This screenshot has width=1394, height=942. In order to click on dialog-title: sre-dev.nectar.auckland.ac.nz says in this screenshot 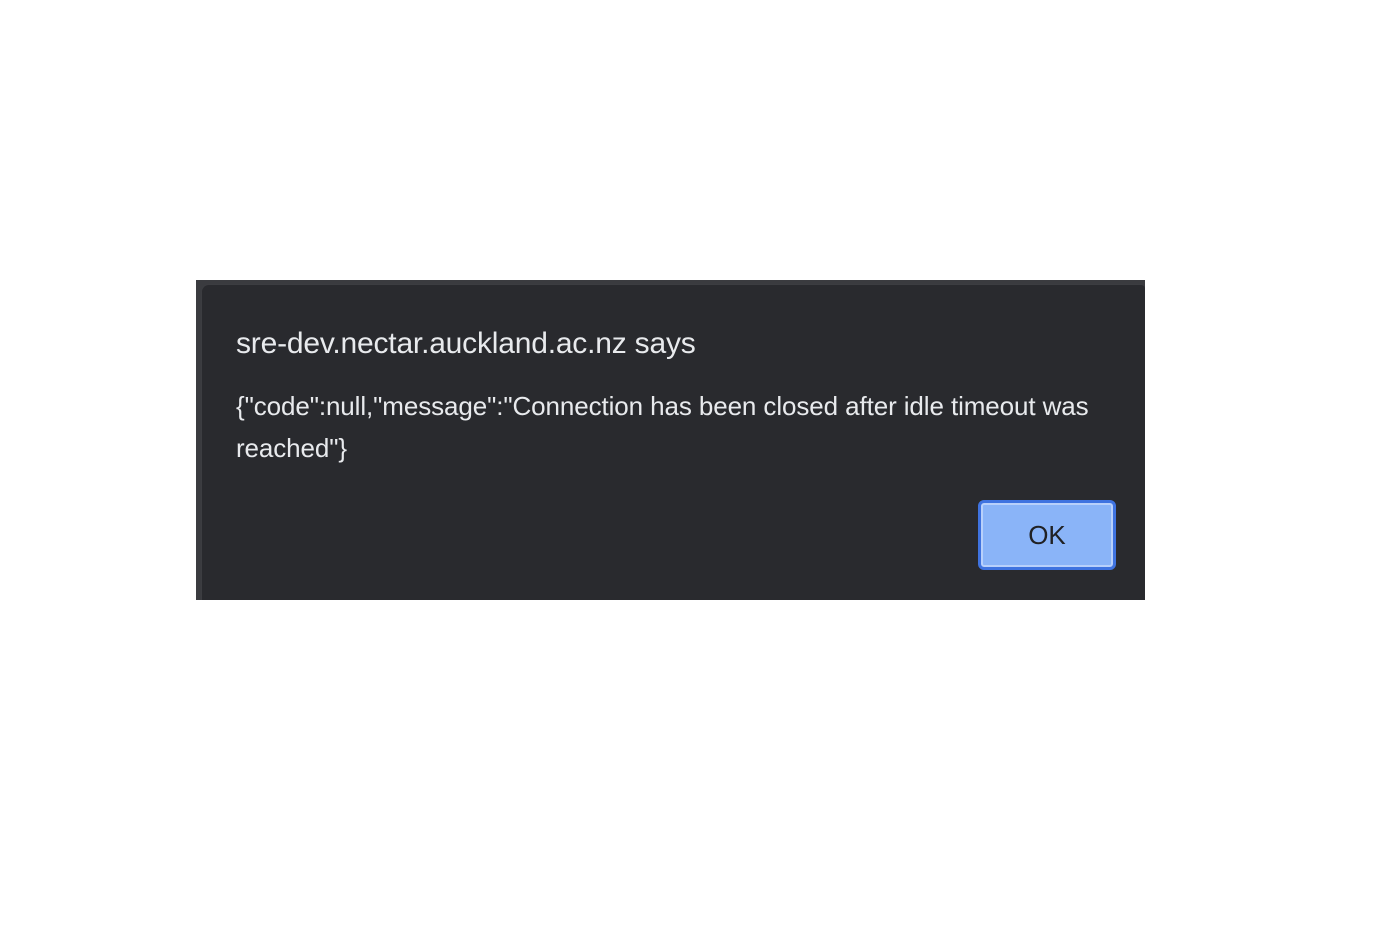, I will do `click(466, 343)`.